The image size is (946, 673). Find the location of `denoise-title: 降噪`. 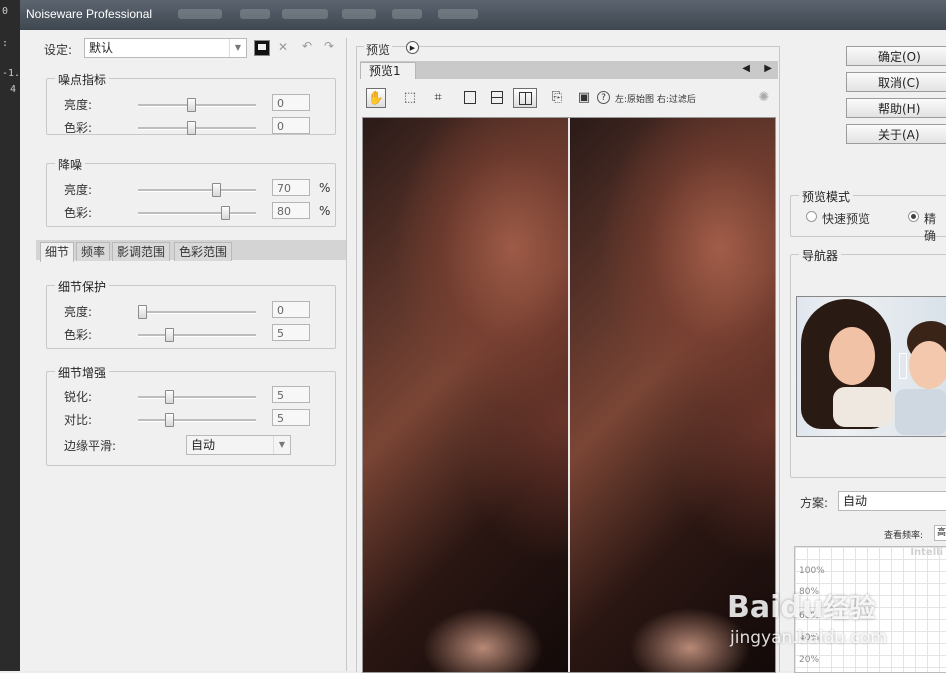

denoise-title: 降噪 is located at coordinates (70, 164).